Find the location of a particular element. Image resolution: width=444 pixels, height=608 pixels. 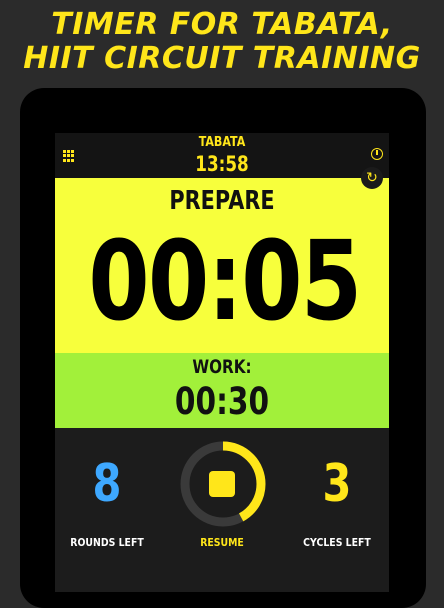

rounds-left-value: 8 is located at coordinates (107, 484).